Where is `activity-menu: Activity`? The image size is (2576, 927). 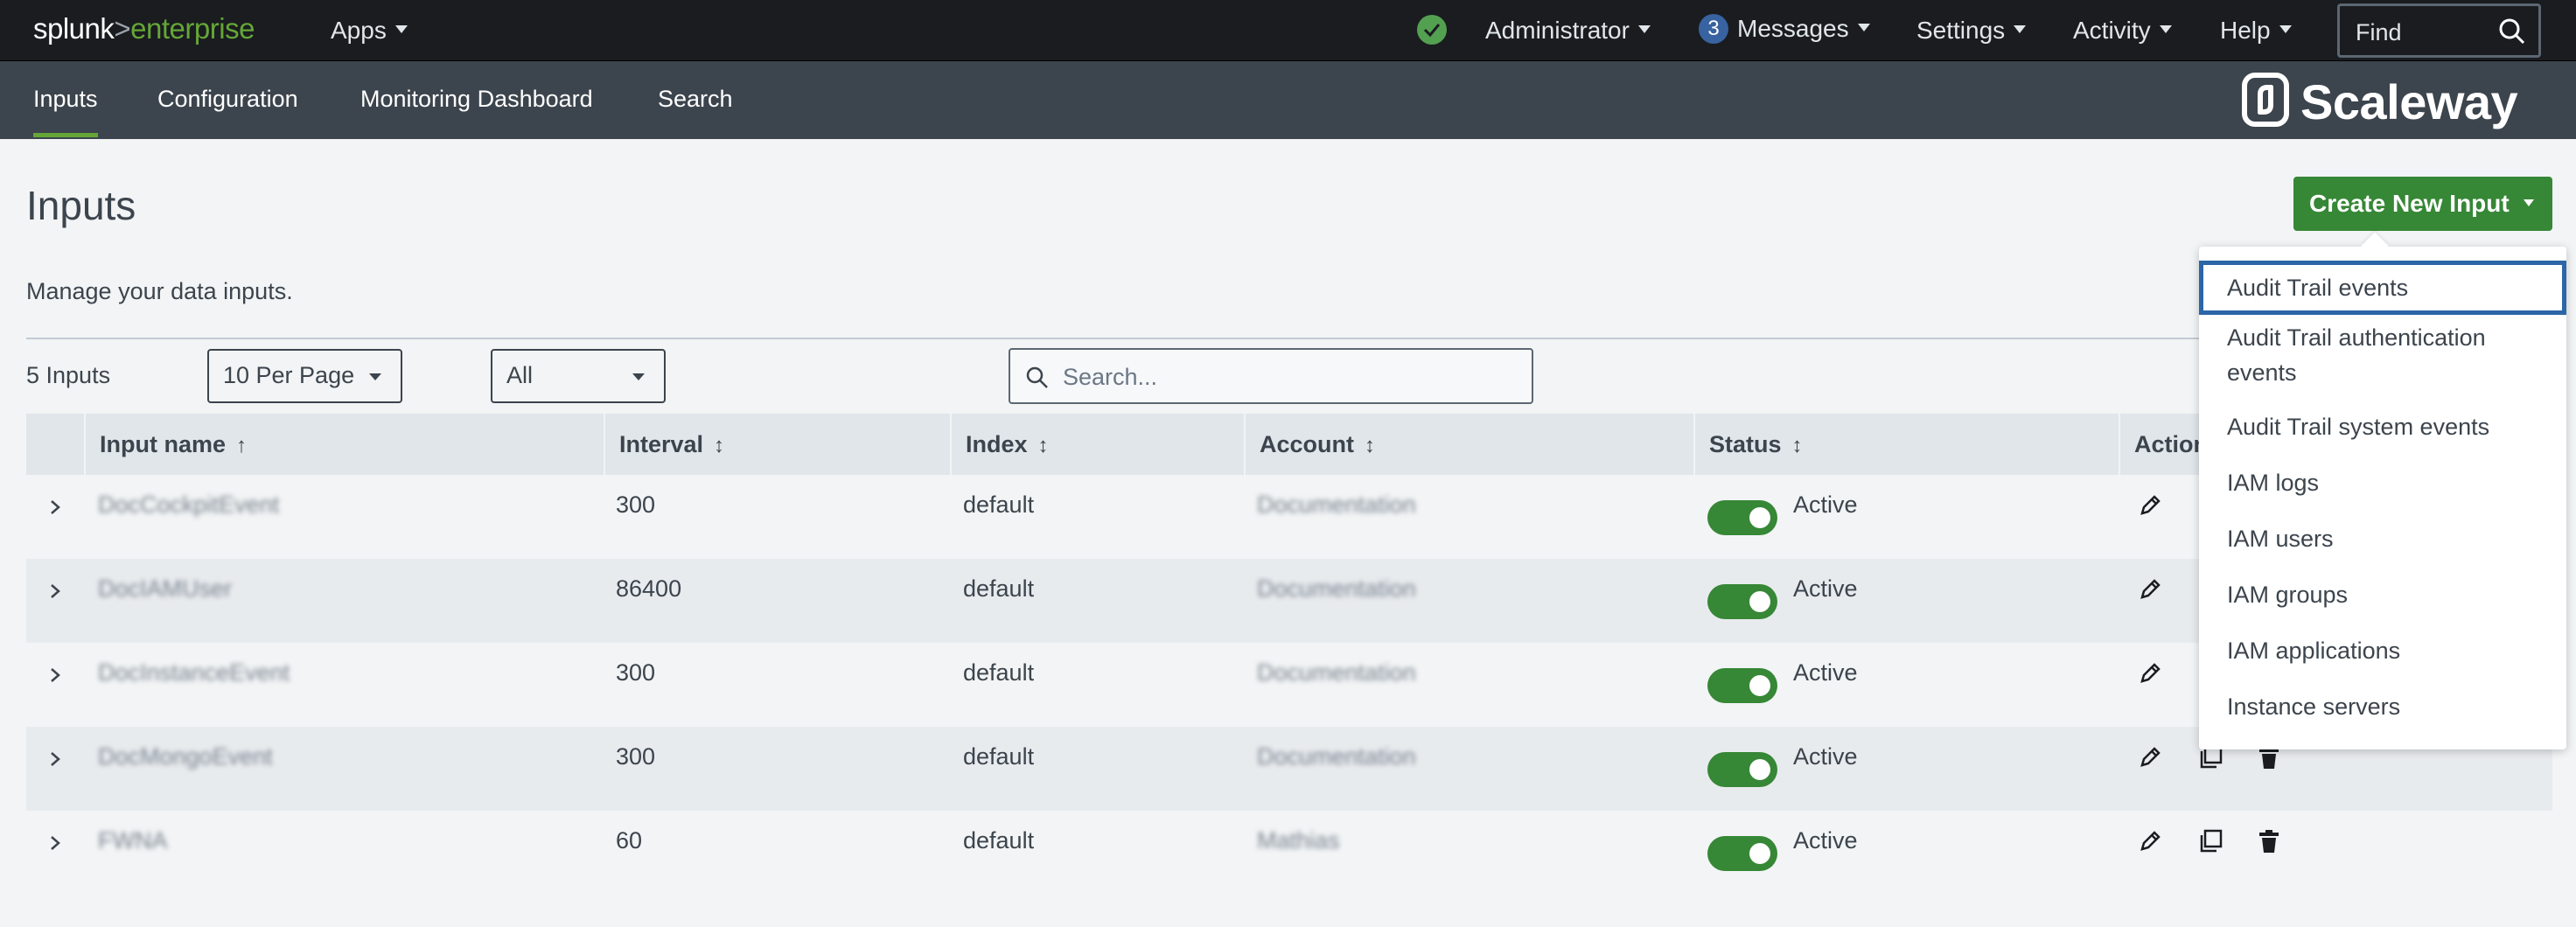 activity-menu: Activity is located at coordinates (2122, 31).